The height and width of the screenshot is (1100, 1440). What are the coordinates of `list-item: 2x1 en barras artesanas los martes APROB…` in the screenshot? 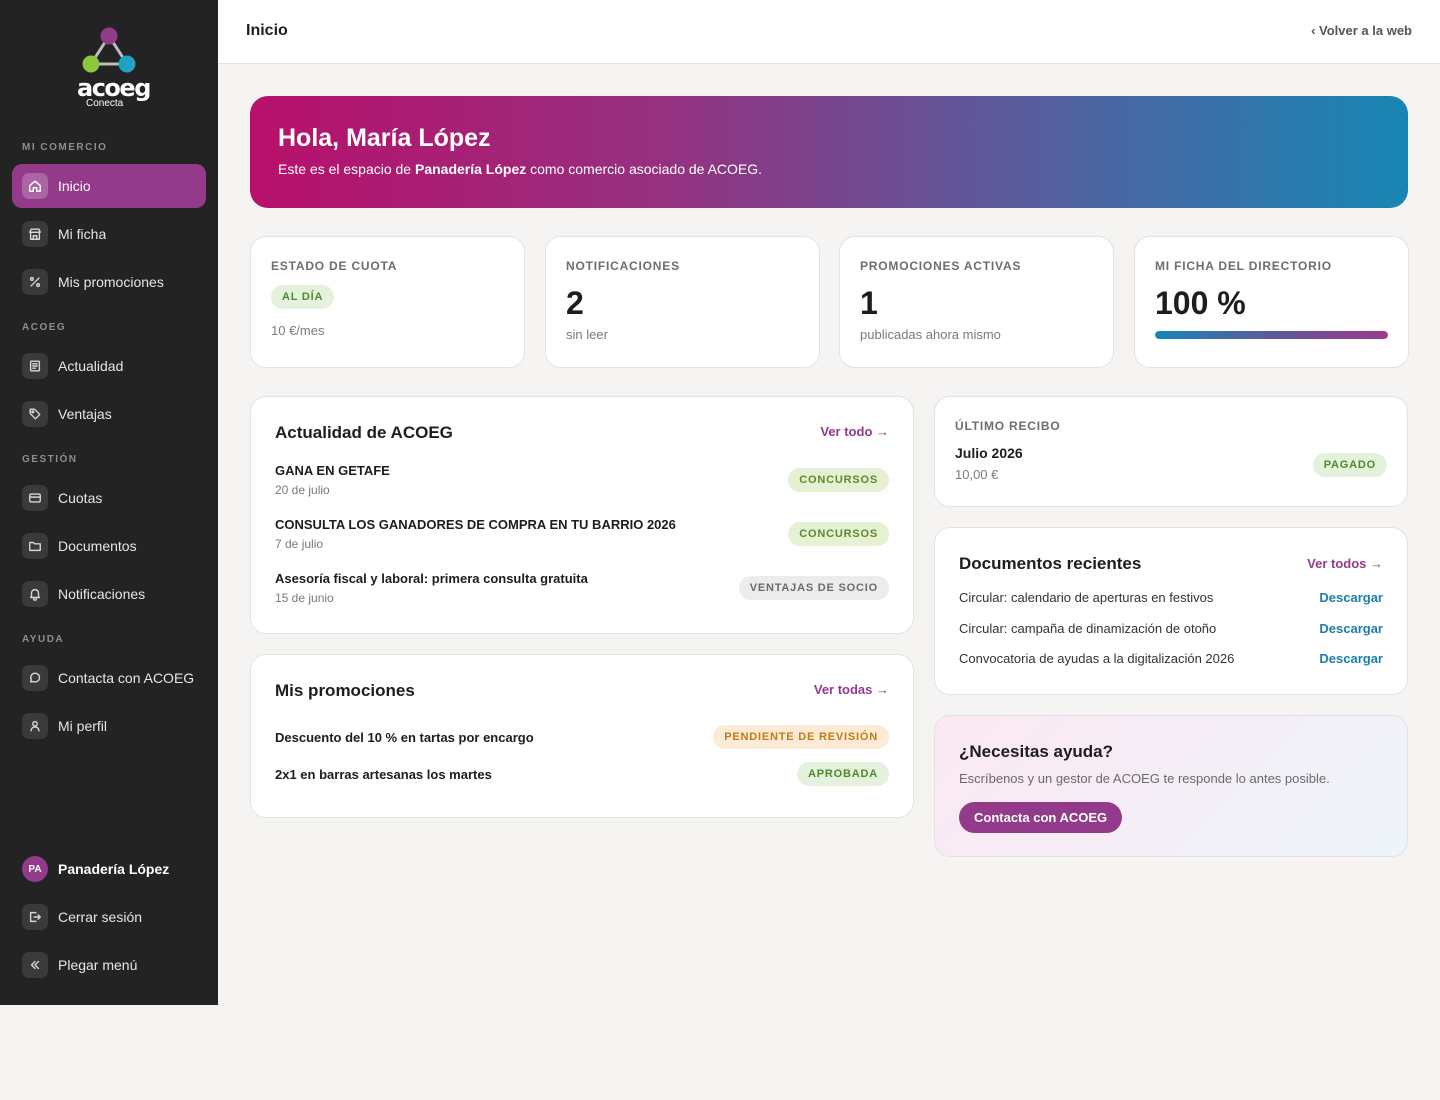 It's located at (582, 774).